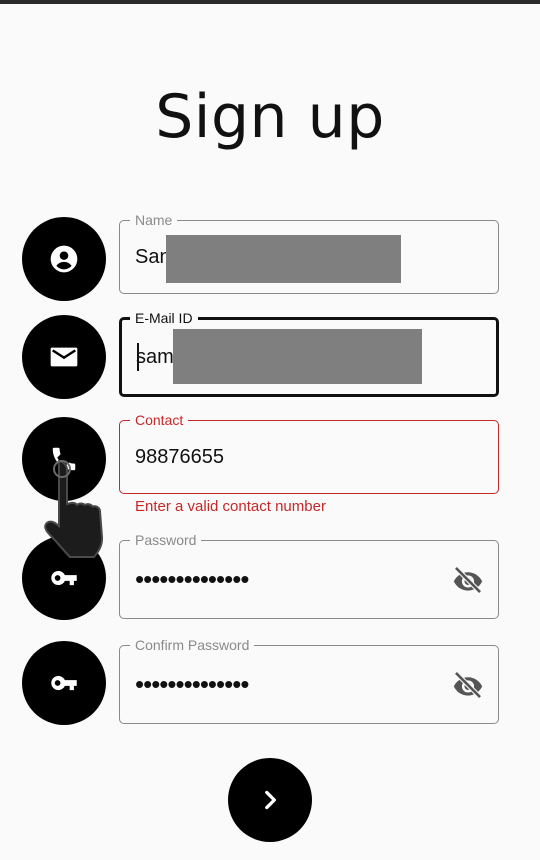  What do you see at coordinates (155, 356) in the screenshot?
I see `email-value: sam` at bounding box center [155, 356].